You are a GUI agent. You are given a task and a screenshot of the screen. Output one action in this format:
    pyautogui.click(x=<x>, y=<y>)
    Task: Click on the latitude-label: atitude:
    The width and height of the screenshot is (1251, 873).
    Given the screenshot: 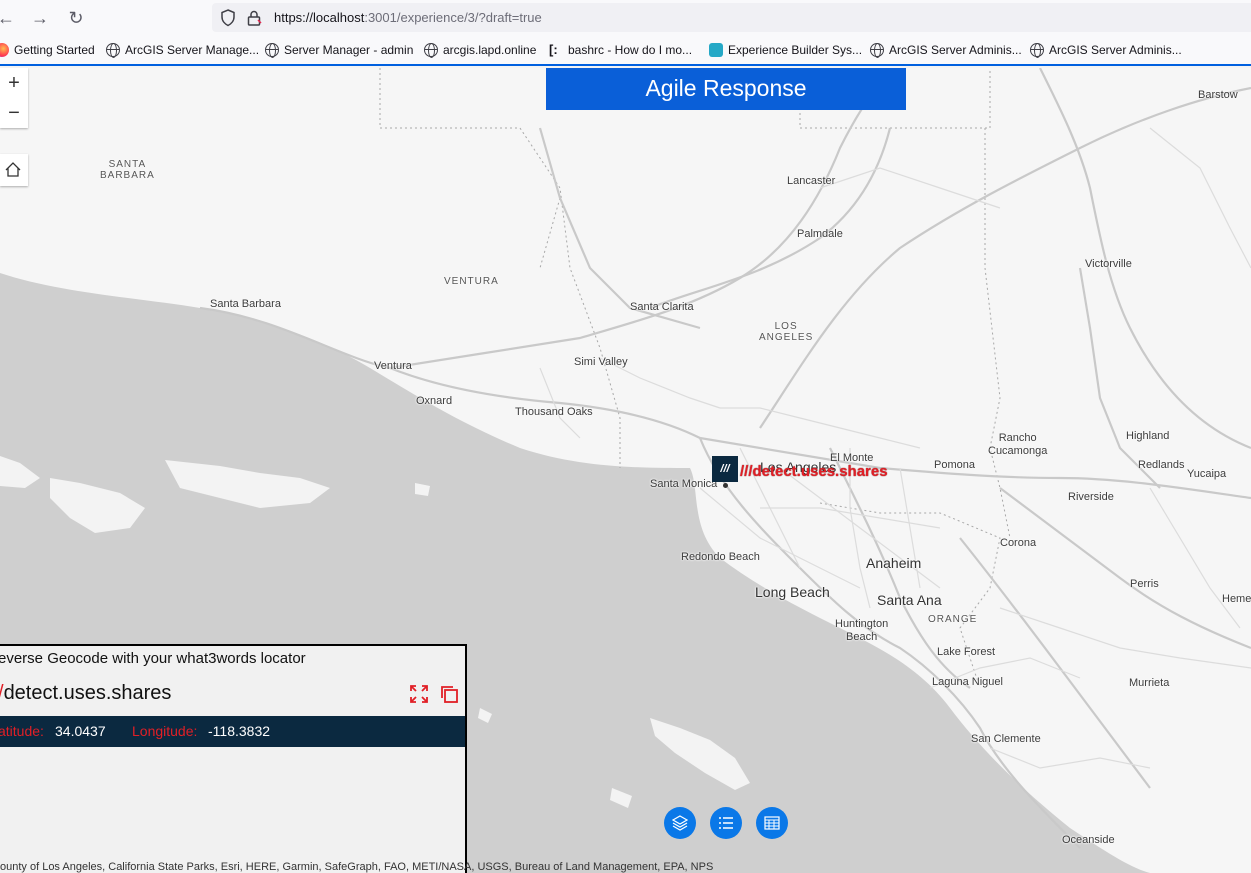 What is the action you would take?
    pyautogui.click(x=22, y=731)
    